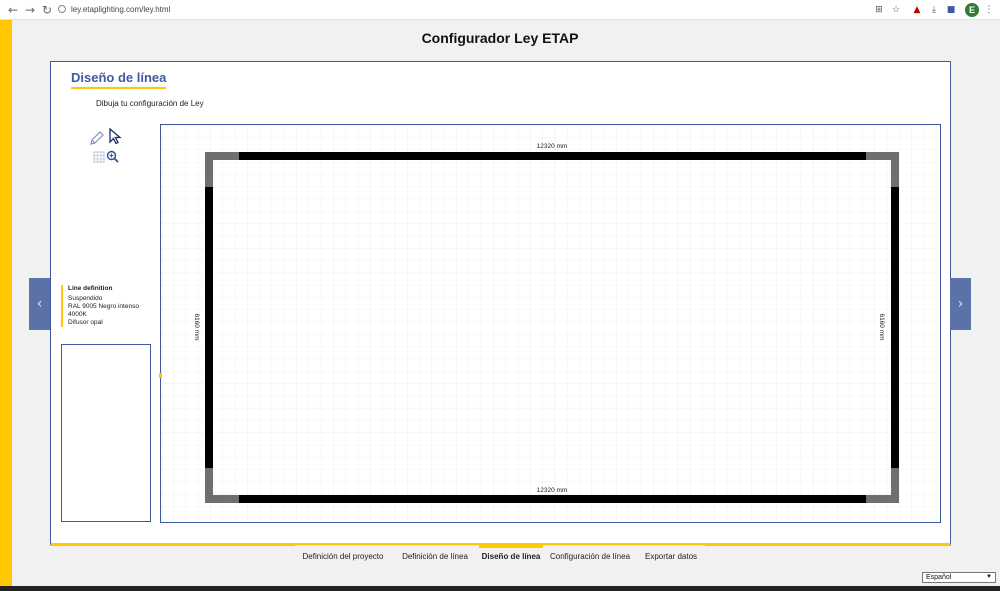 This screenshot has height=591, width=1000. What do you see at coordinates (939, 577) in the screenshot?
I see `language-selected: Español` at bounding box center [939, 577].